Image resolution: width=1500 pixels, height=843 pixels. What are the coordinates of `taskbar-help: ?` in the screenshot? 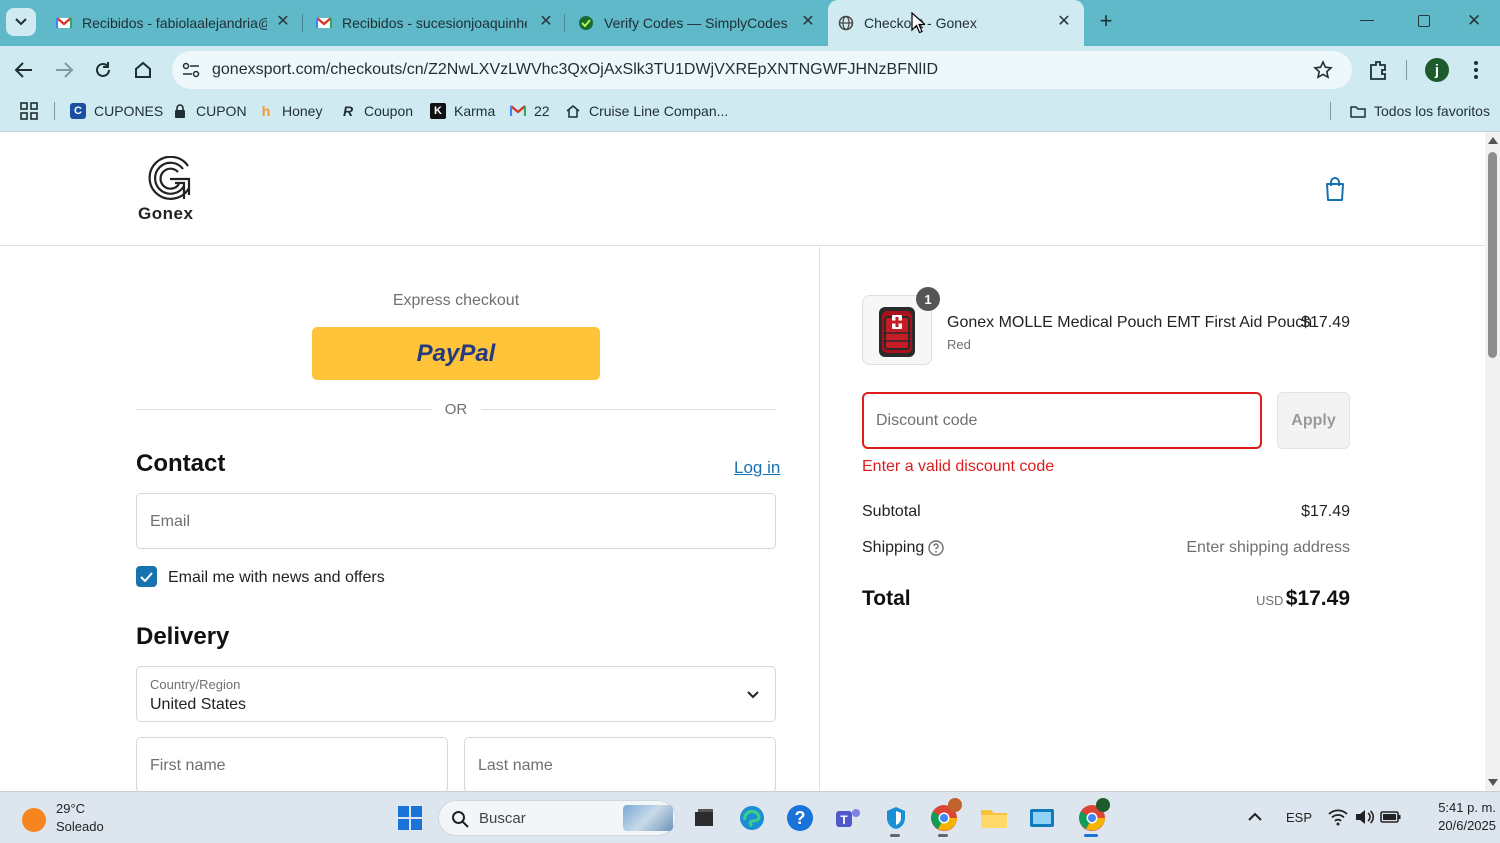 It's located at (800, 818).